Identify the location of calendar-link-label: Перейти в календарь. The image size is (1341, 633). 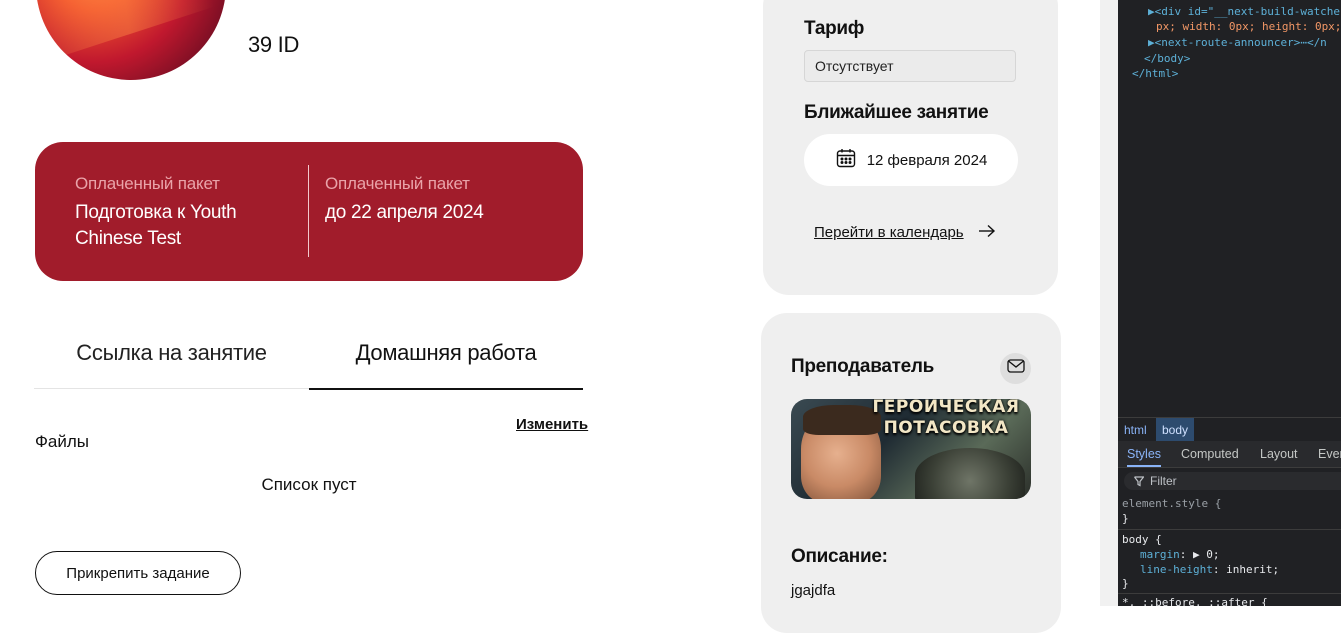
(889, 232).